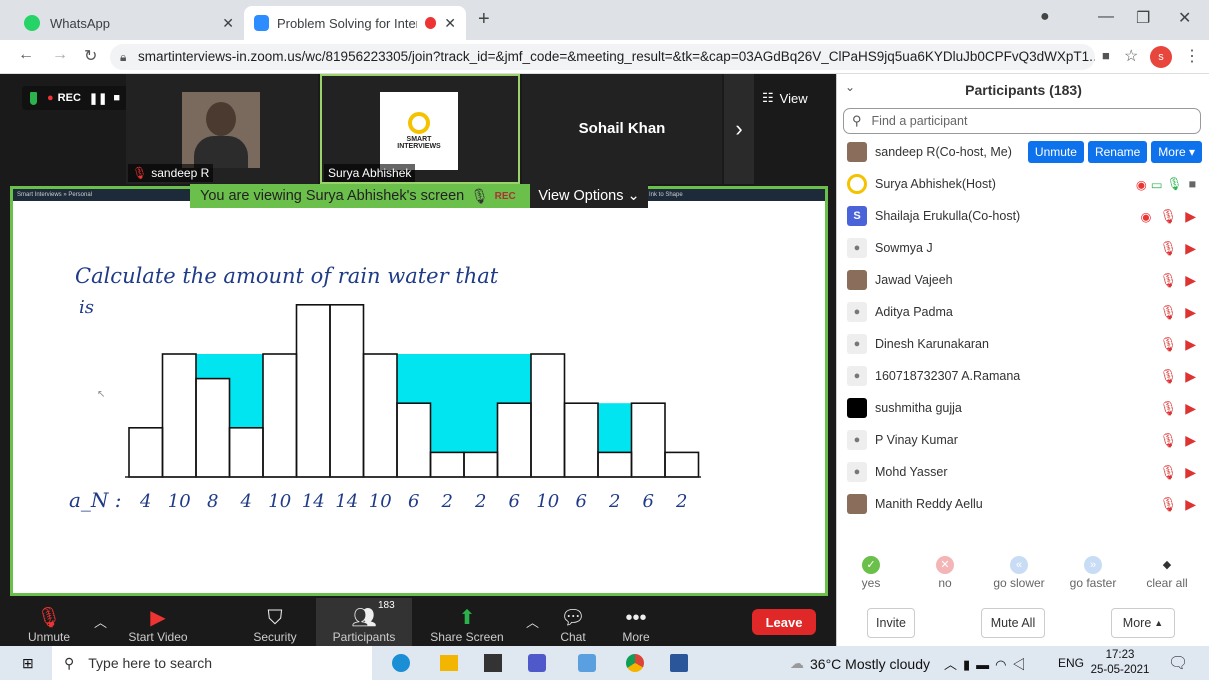  What do you see at coordinates (1023, 440) in the screenshot?
I see `participant-row: ● P Vinay Kumar 🎙︎ ▶︎` at bounding box center [1023, 440].